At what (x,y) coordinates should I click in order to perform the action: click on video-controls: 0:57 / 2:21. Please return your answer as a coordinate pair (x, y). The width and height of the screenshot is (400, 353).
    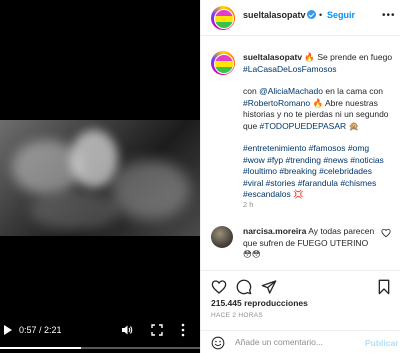
    Looking at the image, I should click on (100, 331).